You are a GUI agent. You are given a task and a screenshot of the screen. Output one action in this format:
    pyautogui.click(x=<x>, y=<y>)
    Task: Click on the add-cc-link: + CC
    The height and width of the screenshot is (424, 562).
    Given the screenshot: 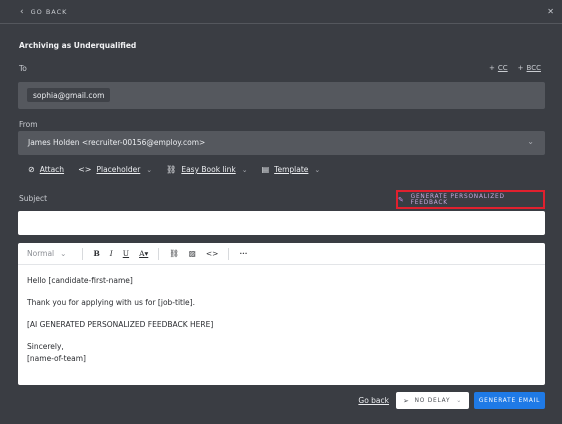 What is the action you would take?
    pyautogui.click(x=498, y=68)
    